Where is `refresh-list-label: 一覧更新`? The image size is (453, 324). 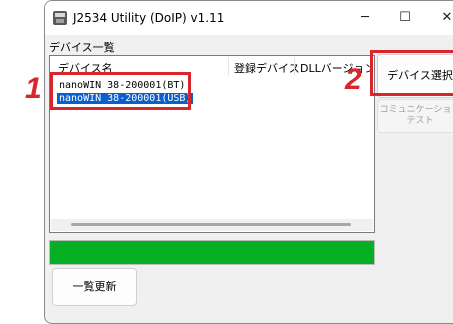 refresh-list-label: 一覧更新 is located at coordinates (94, 286).